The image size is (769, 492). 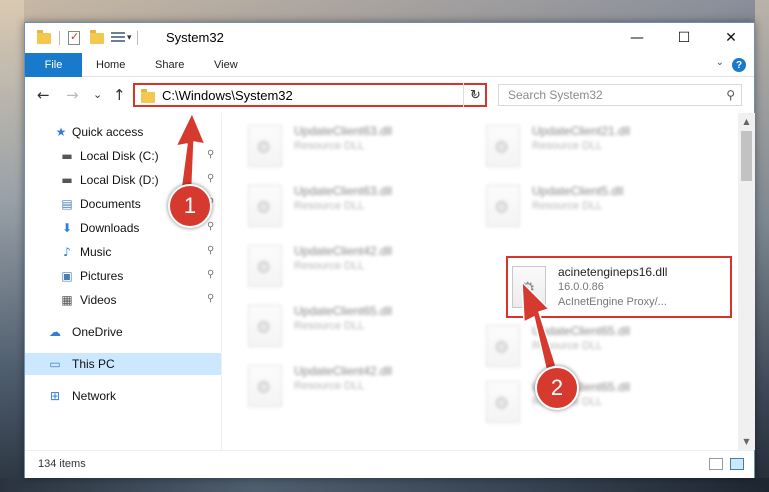 I want to click on scroll-down-icon: ▼, so click(x=746, y=441).